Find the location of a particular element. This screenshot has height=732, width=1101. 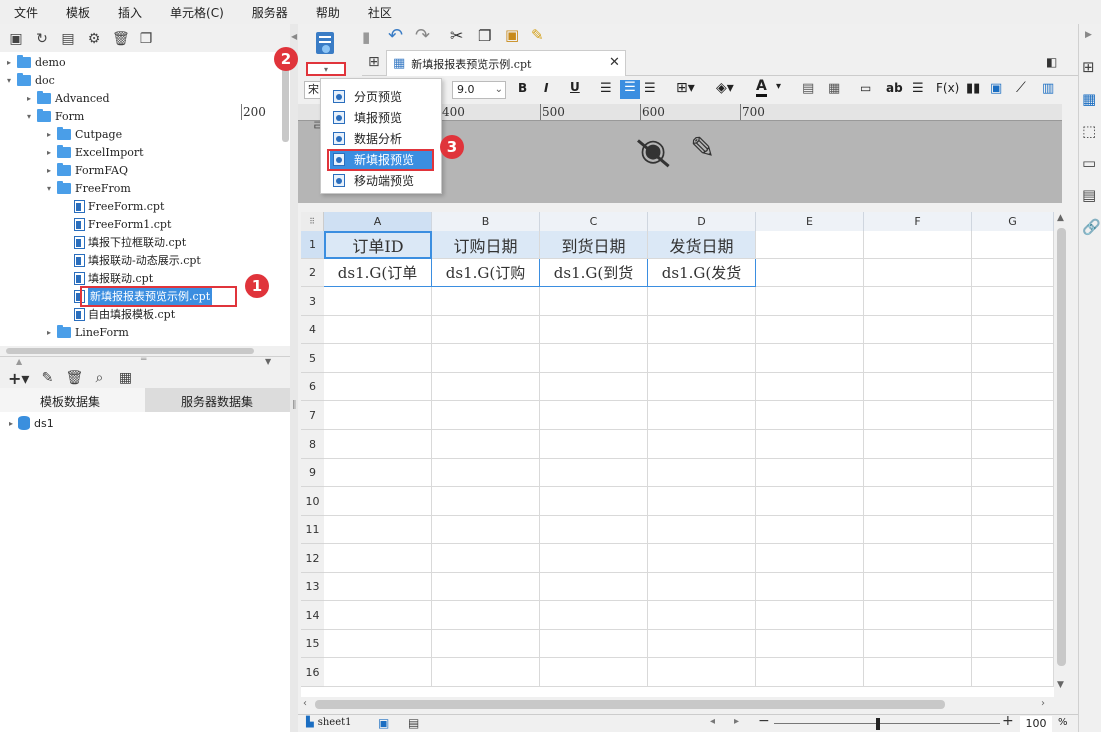

tree-file: 自由填报模板.cpt is located at coordinates (119, 314).